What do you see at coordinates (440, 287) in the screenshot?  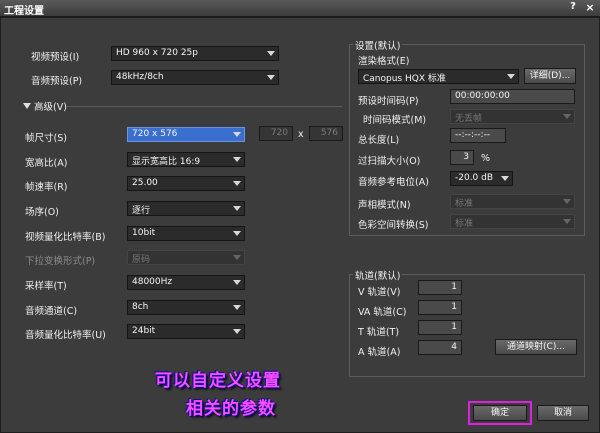 I see `v-track-input: 1` at bounding box center [440, 287].